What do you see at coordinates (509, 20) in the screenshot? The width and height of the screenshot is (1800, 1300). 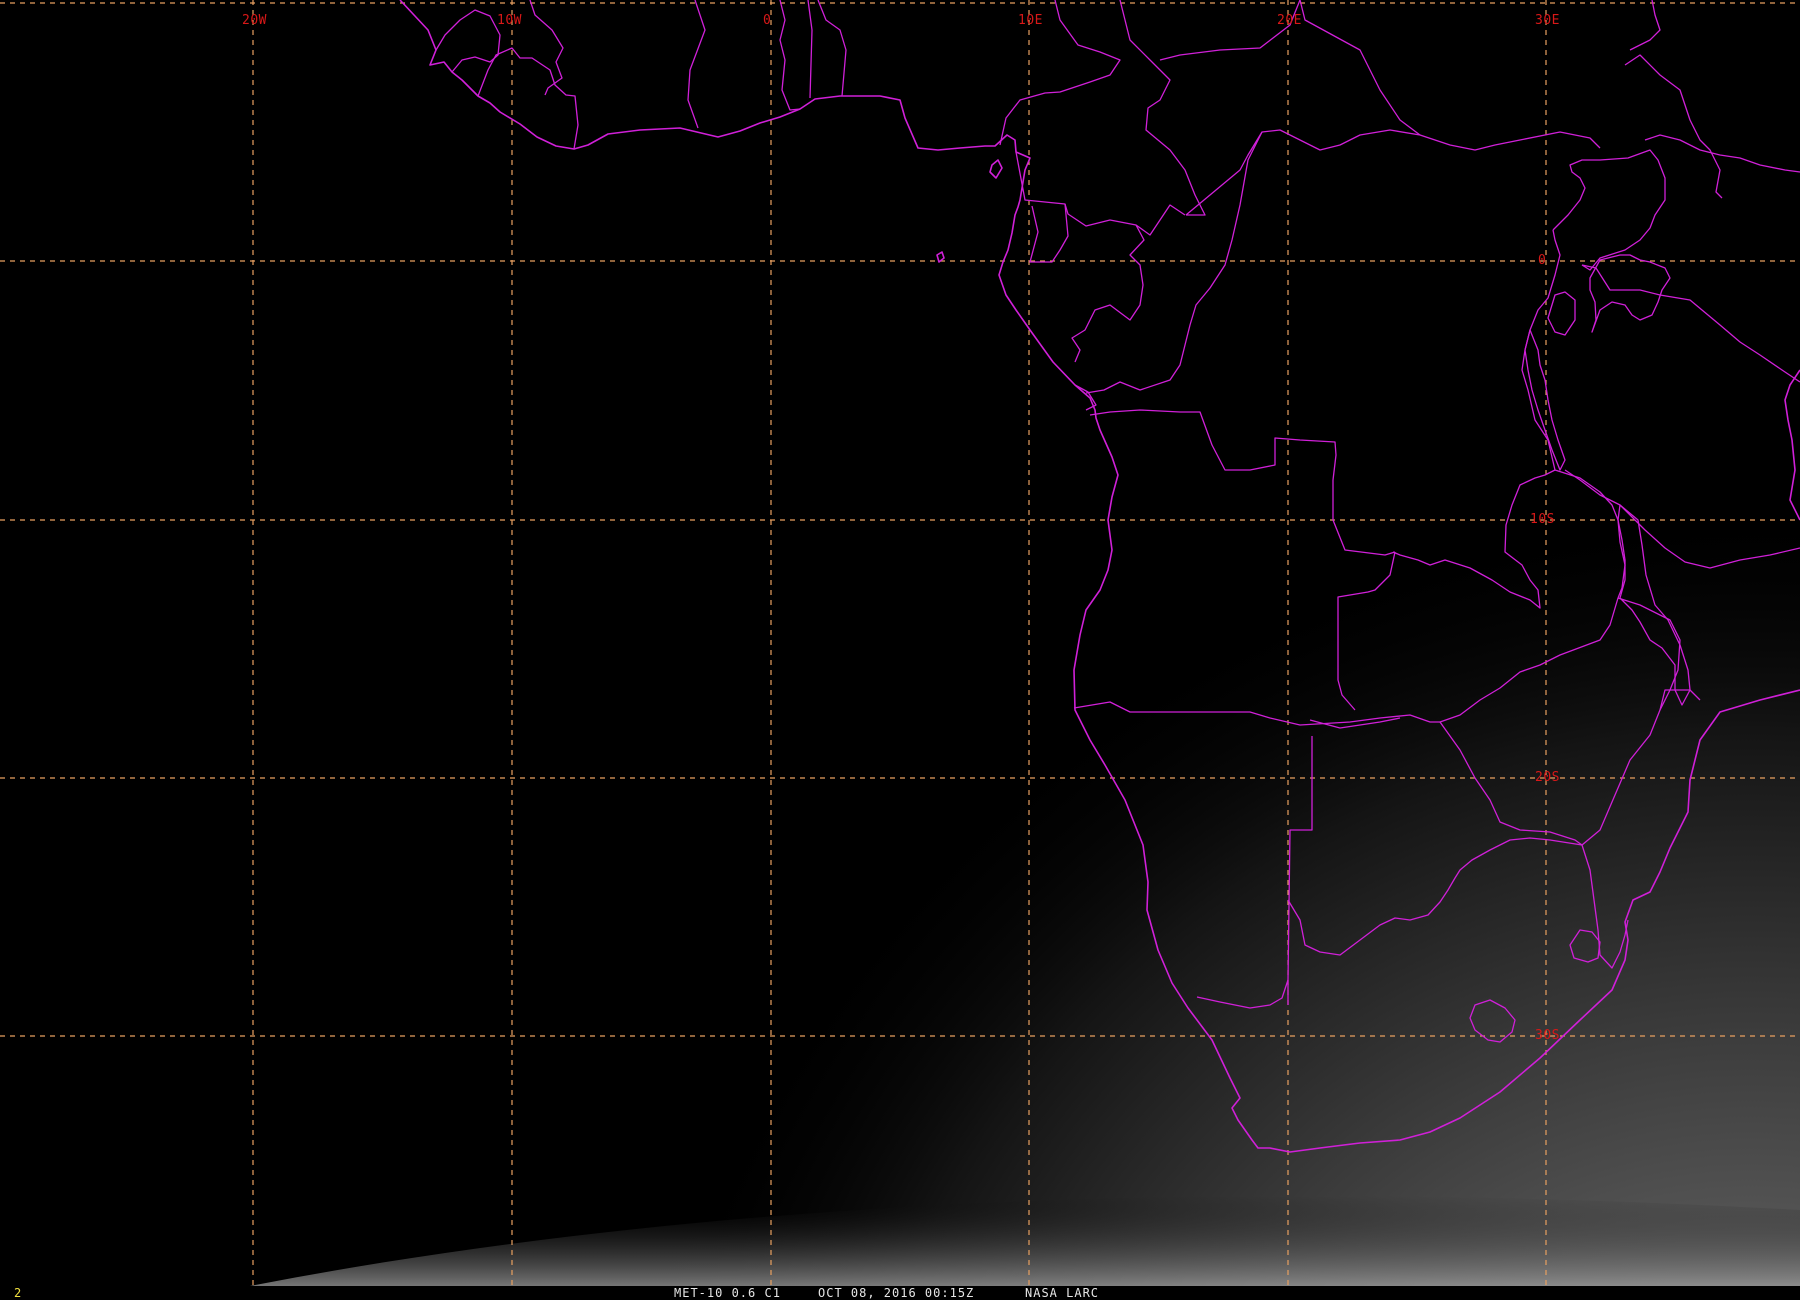 I see `lon-label-10w: 10W` at bounding box center [509, 20].